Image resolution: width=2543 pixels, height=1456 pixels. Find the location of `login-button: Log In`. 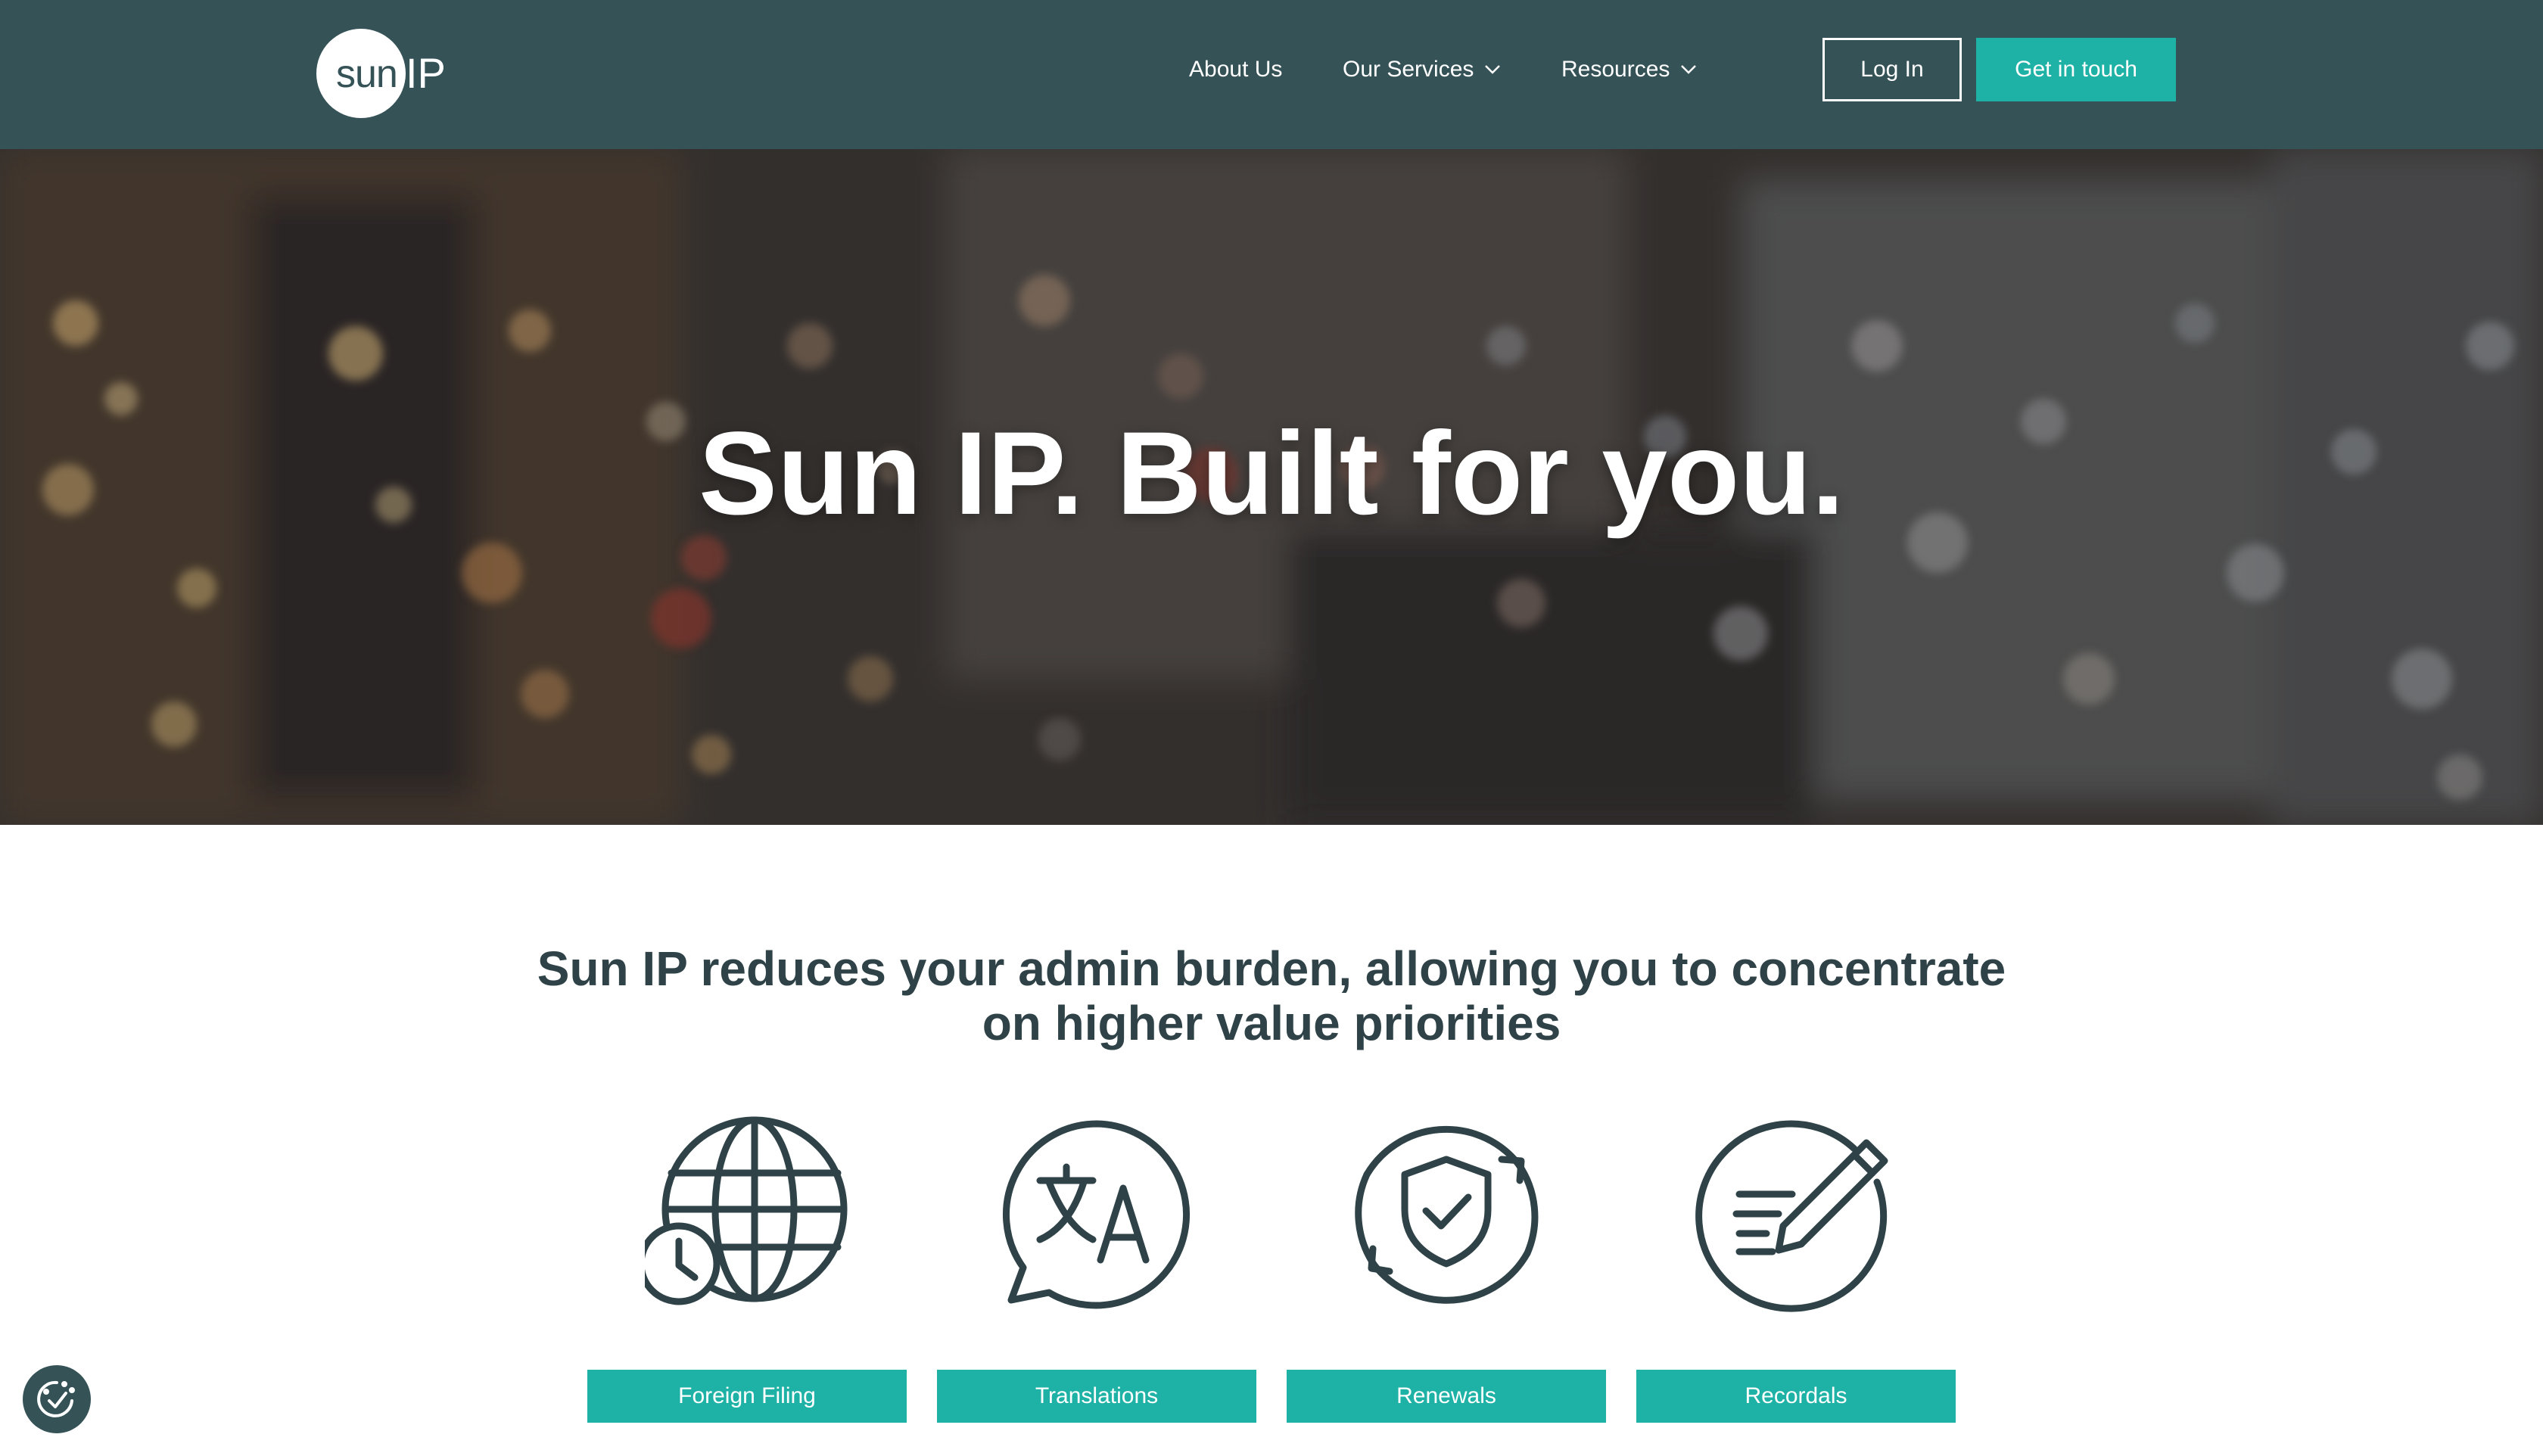

login-button: Log In is located at coordinates (1892, 69).